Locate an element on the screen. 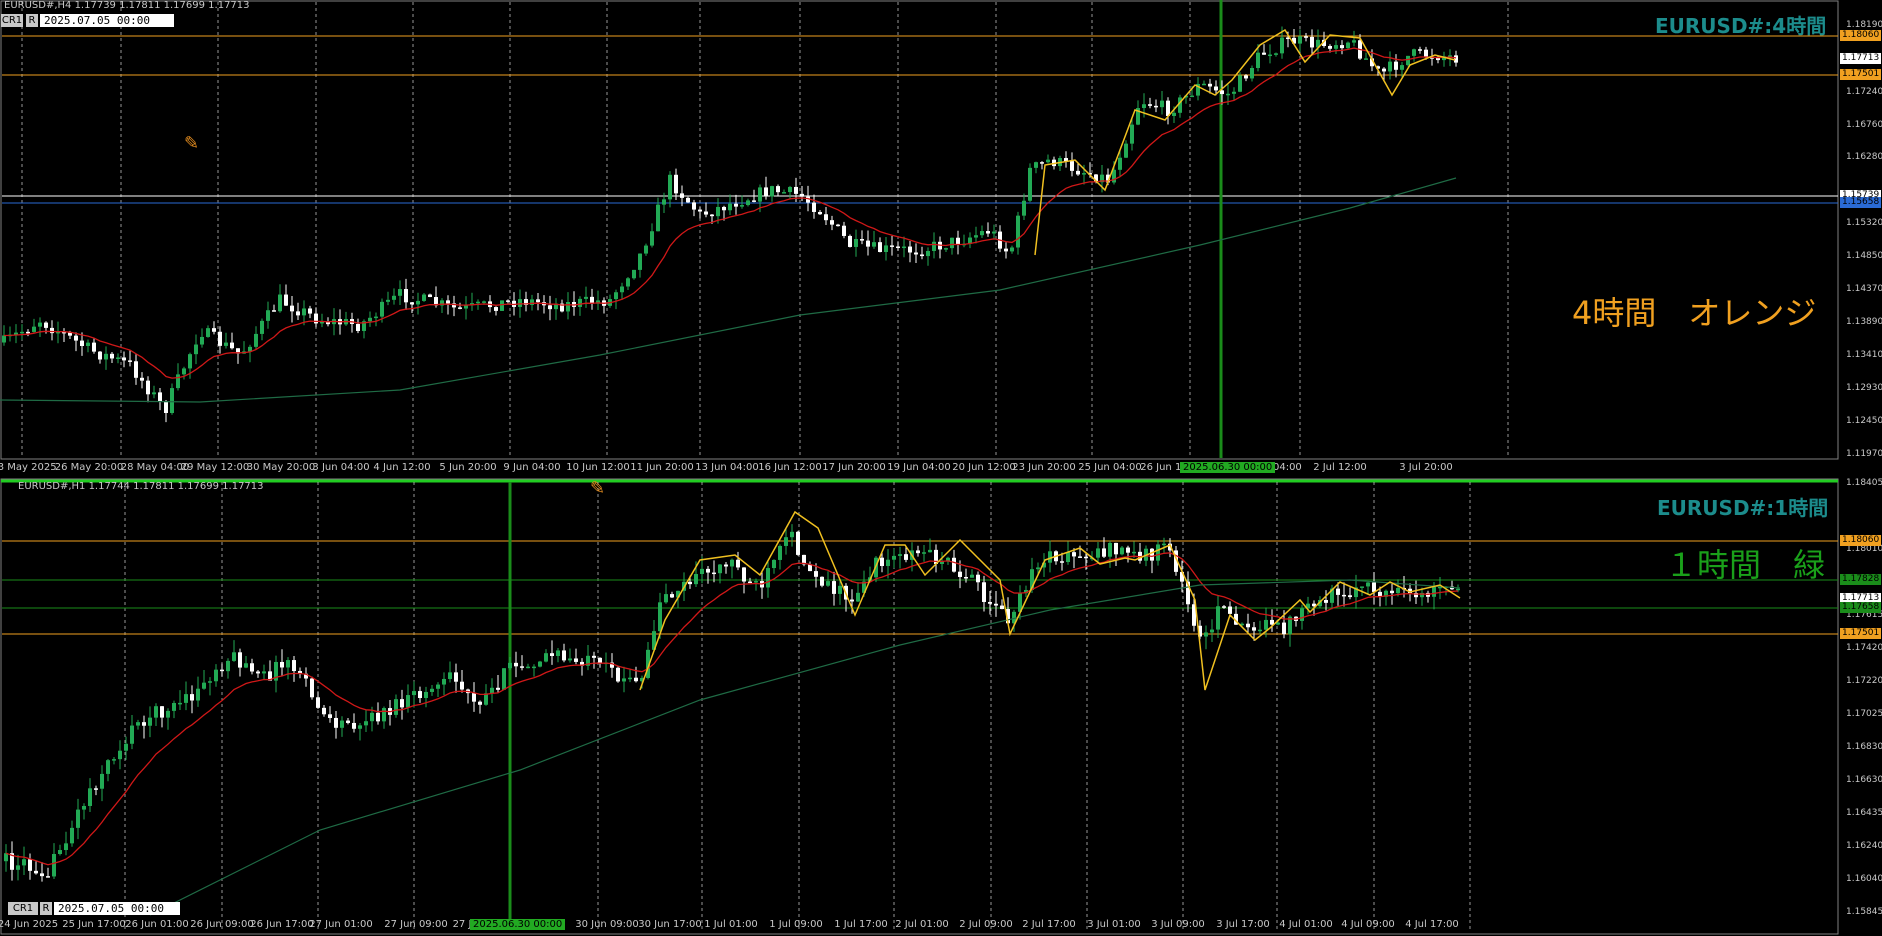 This screenshot has width=1882, height=936. price-level-tag: 1.17828 is located at coordinates (1861, 579).